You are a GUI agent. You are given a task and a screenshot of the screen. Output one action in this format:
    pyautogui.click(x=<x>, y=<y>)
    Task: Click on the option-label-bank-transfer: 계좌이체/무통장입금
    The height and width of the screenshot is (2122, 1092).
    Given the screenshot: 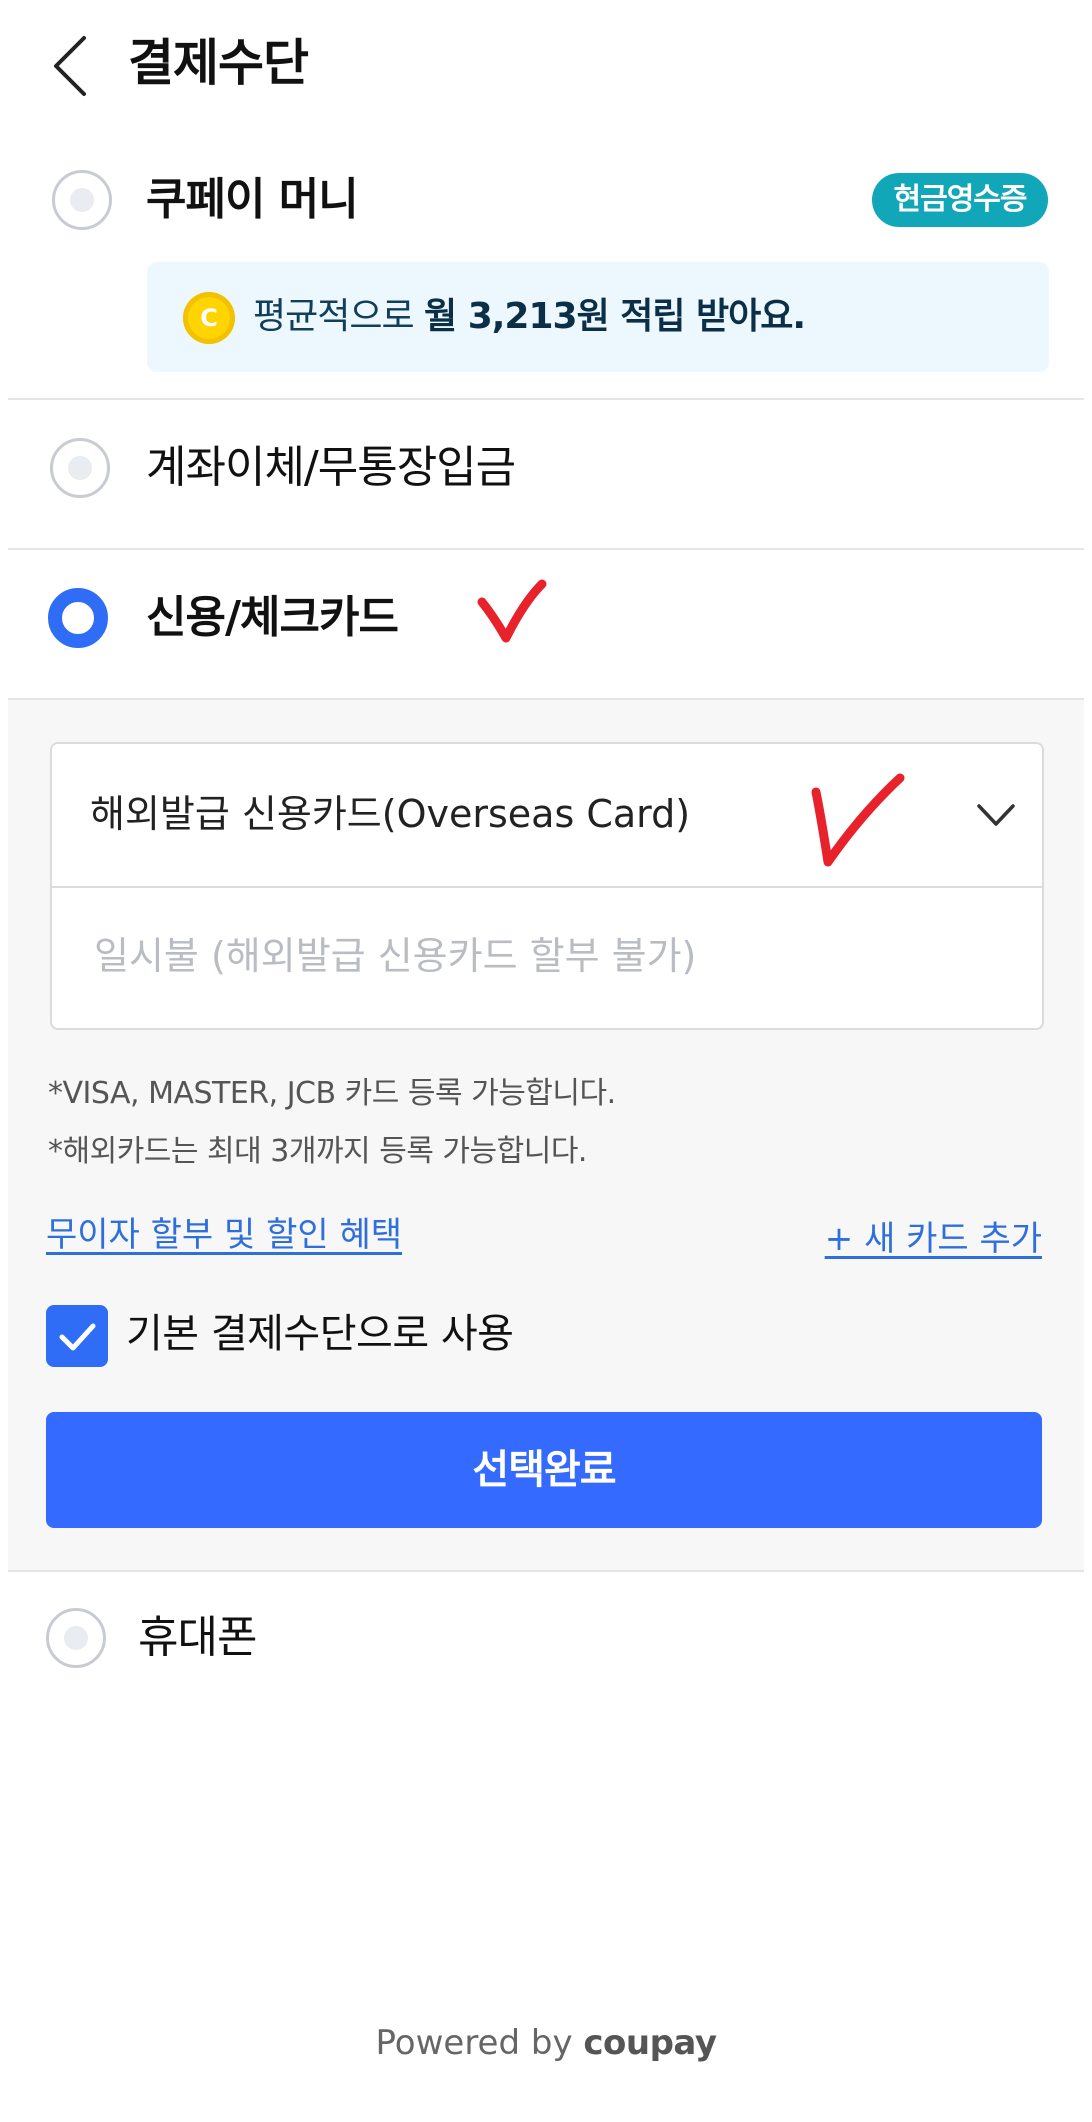 What is the action you would take?
    pyautogui.click(x=331, y=468)
    